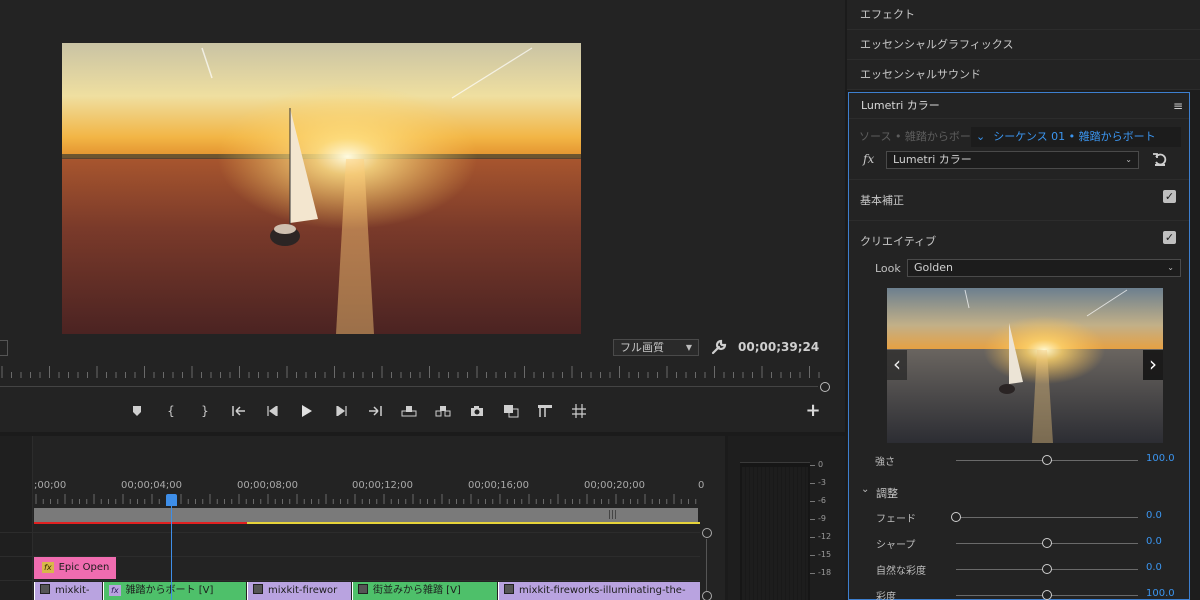 Image resolution: width=1200 pixels, height=600 pixels. I want to click on button-editor-add-icon: +, so click(813, 411).